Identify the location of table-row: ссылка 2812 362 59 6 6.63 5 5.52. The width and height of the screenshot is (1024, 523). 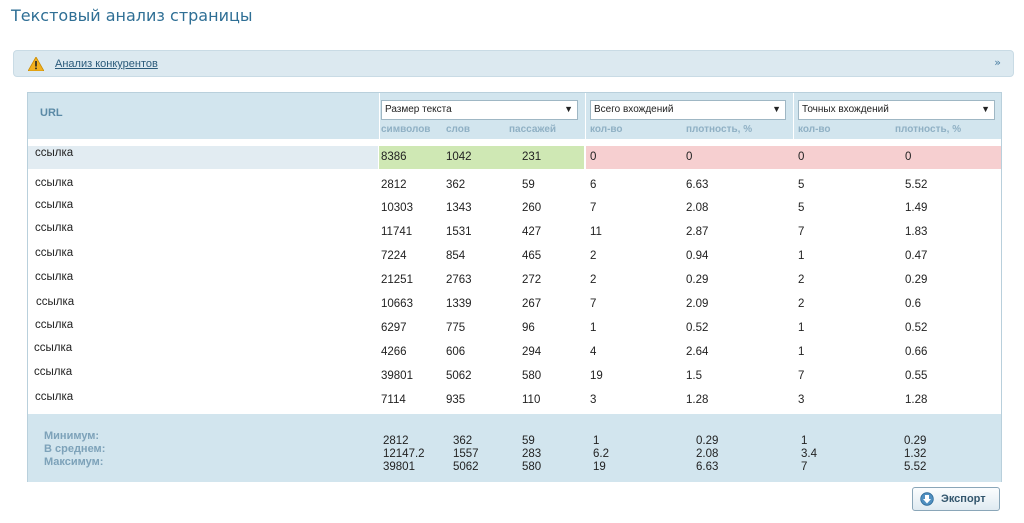
(514, 185).